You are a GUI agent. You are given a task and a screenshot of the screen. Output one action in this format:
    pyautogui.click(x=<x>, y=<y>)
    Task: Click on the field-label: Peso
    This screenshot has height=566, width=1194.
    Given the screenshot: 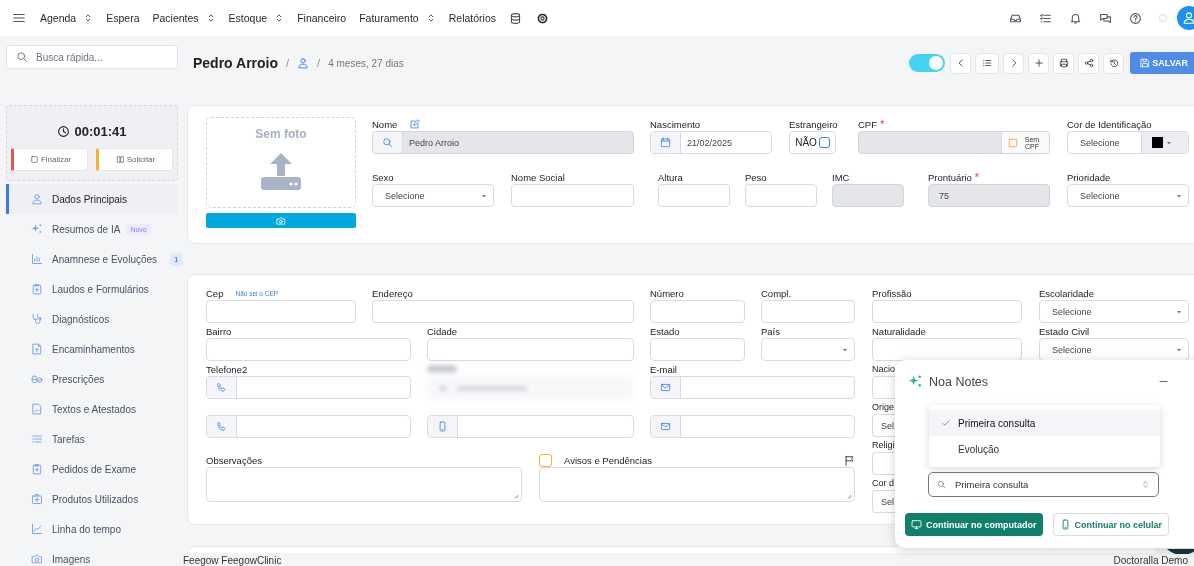 What is the action you would take?
    pyautogui.click(x=756, y=177)
    